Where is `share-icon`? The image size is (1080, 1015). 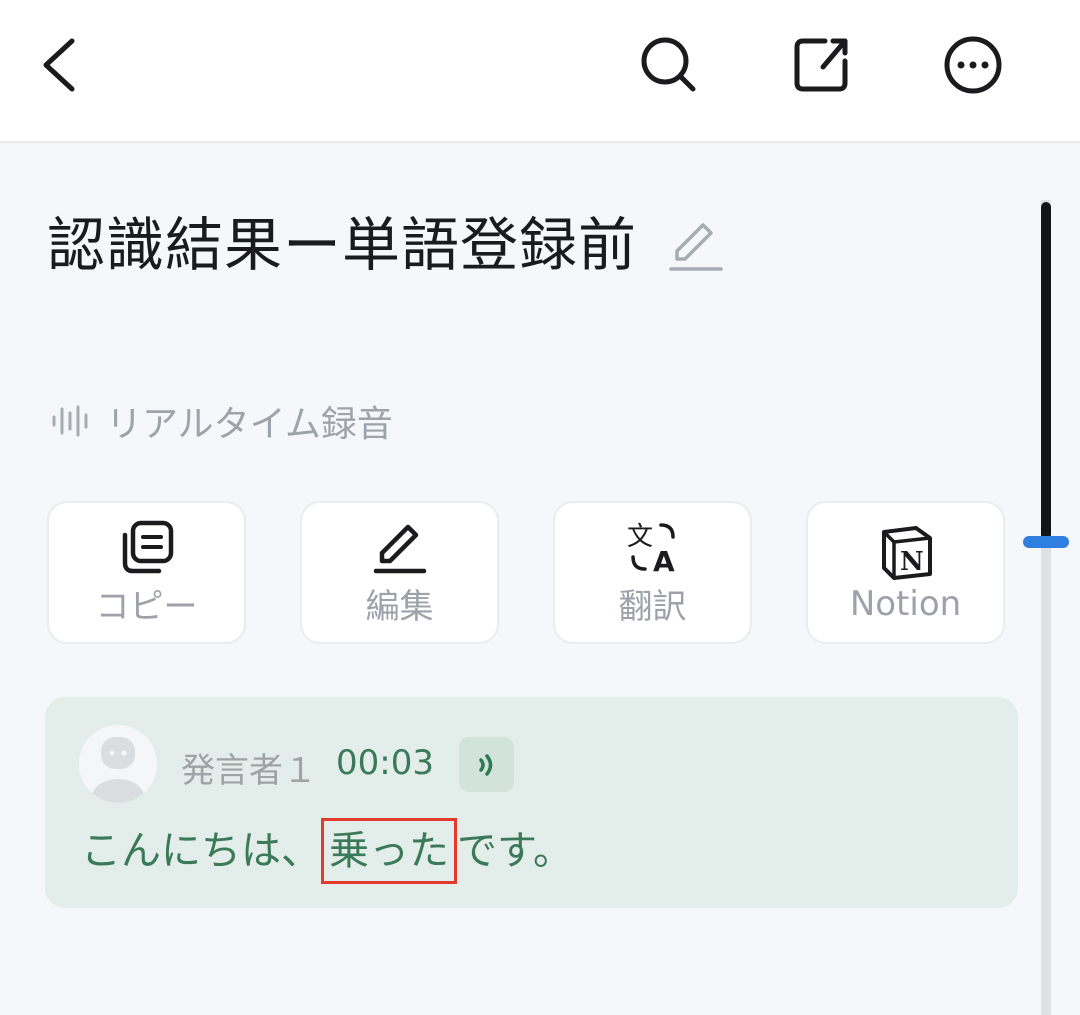 share-icon is located at coordinates (821, 65).